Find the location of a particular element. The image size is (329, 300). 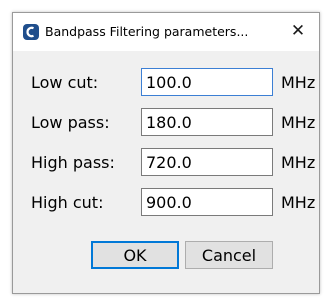

low-cut-unit: MHz is located at coordinates (298, 82).